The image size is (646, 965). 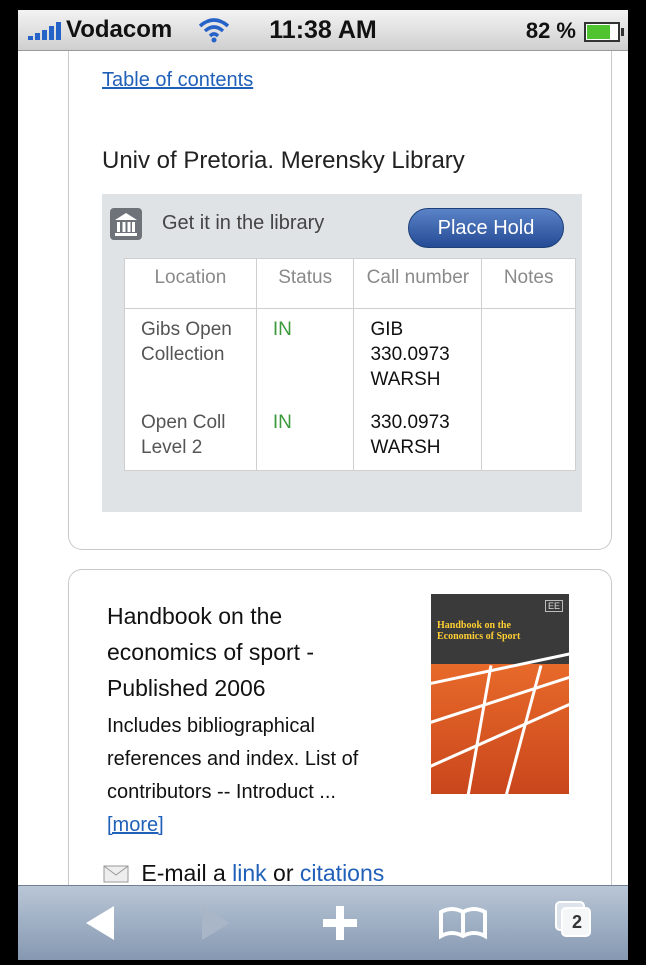 I want to click on library-building-icon, so click(x=126, y=224).